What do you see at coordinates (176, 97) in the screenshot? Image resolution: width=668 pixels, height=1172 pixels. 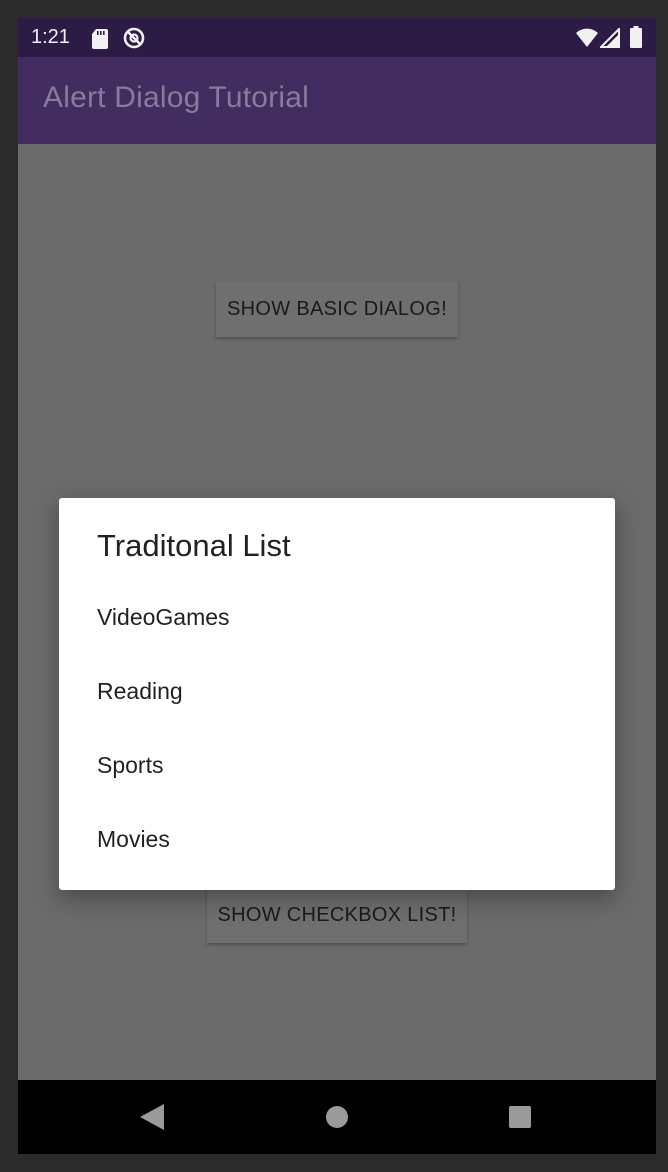 I see `app-title: Alert Dialog Tutorial` at bounding box center [176, 97].